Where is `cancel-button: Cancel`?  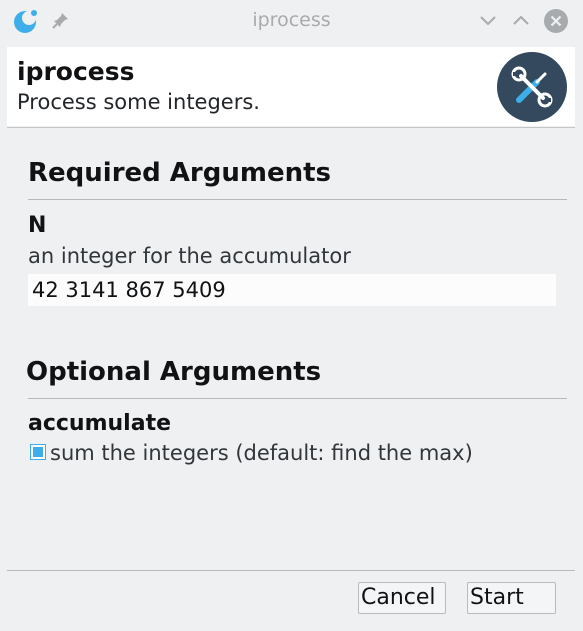
cancel-button: Cancel is located at coordinates (402, 598).